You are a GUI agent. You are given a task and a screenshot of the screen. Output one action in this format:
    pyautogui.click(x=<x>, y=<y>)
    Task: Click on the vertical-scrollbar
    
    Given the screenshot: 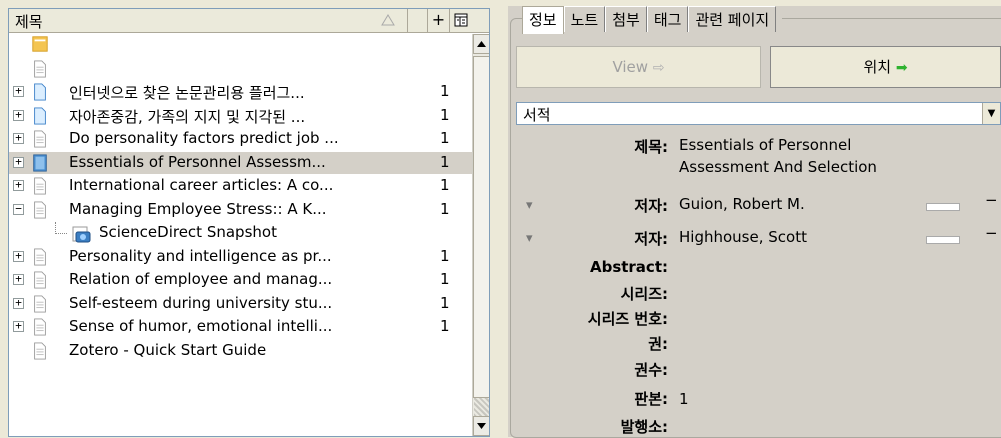 What is the action you would take?
    pyautogui.click(x=480, y=235)
    